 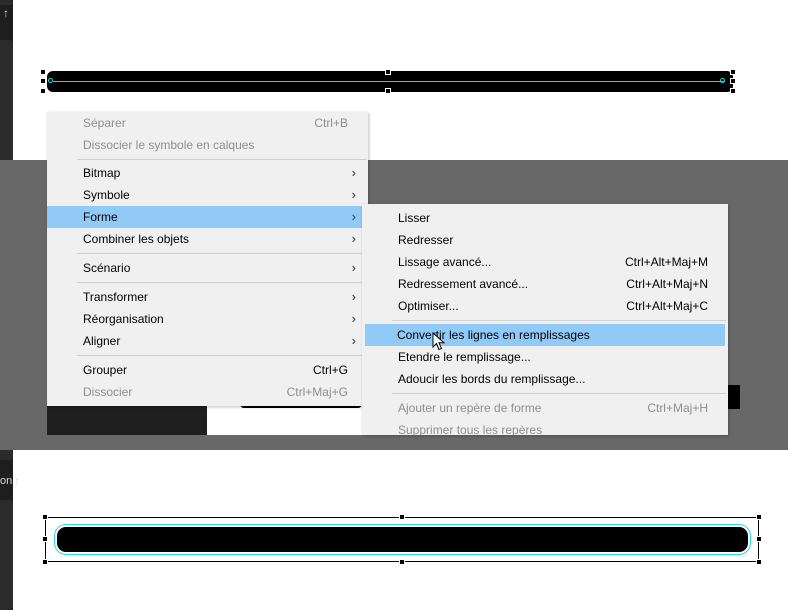 I want to click on submenu-item-lisser: Lisser, so click(x=545, y=218).